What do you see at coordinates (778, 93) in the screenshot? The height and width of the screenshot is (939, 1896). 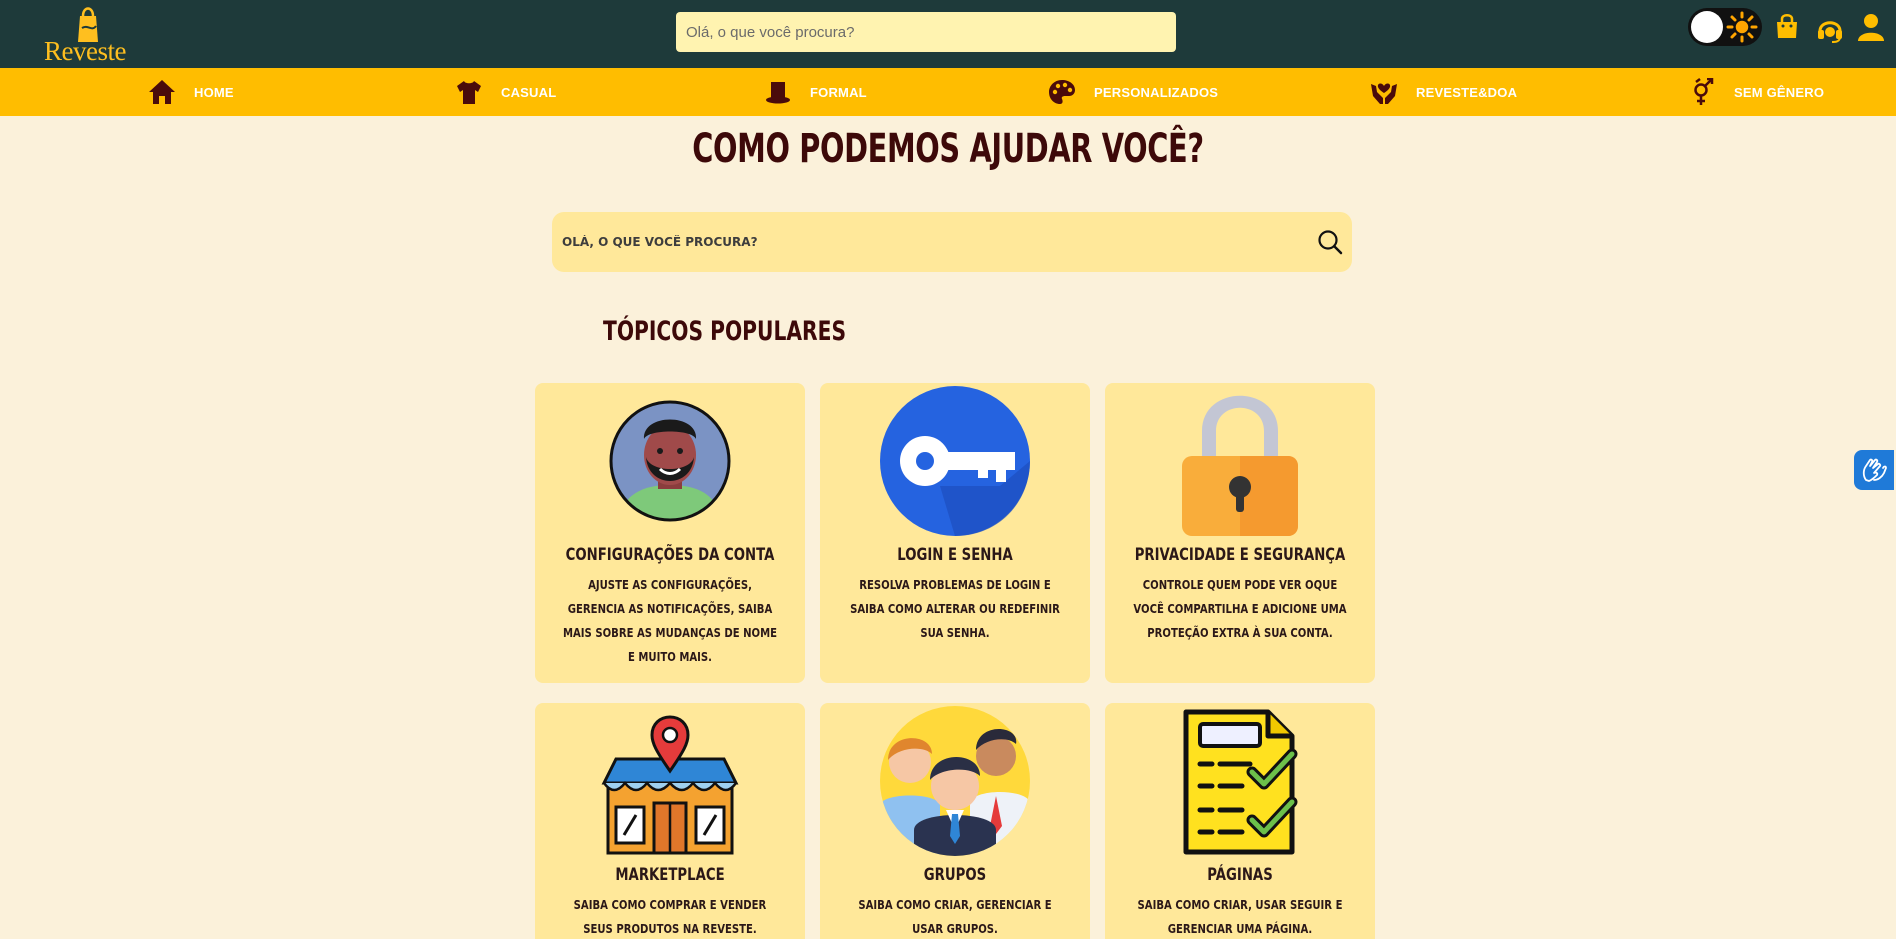 I see `top-hat-icon` at bounding box center [778, 93].